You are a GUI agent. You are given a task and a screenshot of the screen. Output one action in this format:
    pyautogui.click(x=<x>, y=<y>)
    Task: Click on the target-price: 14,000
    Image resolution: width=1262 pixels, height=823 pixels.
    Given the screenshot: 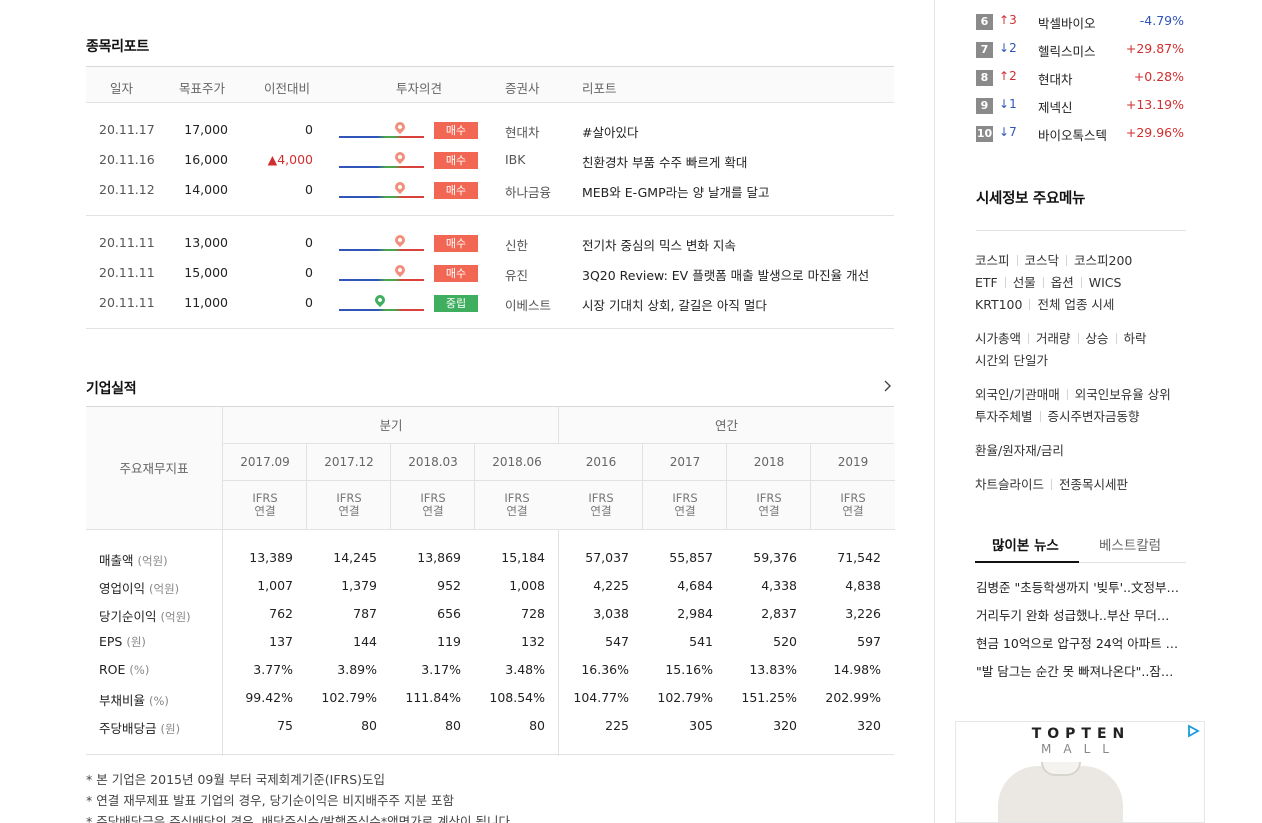 What is the action you would take?
    pyautogui.click(x=206, y=189)
    